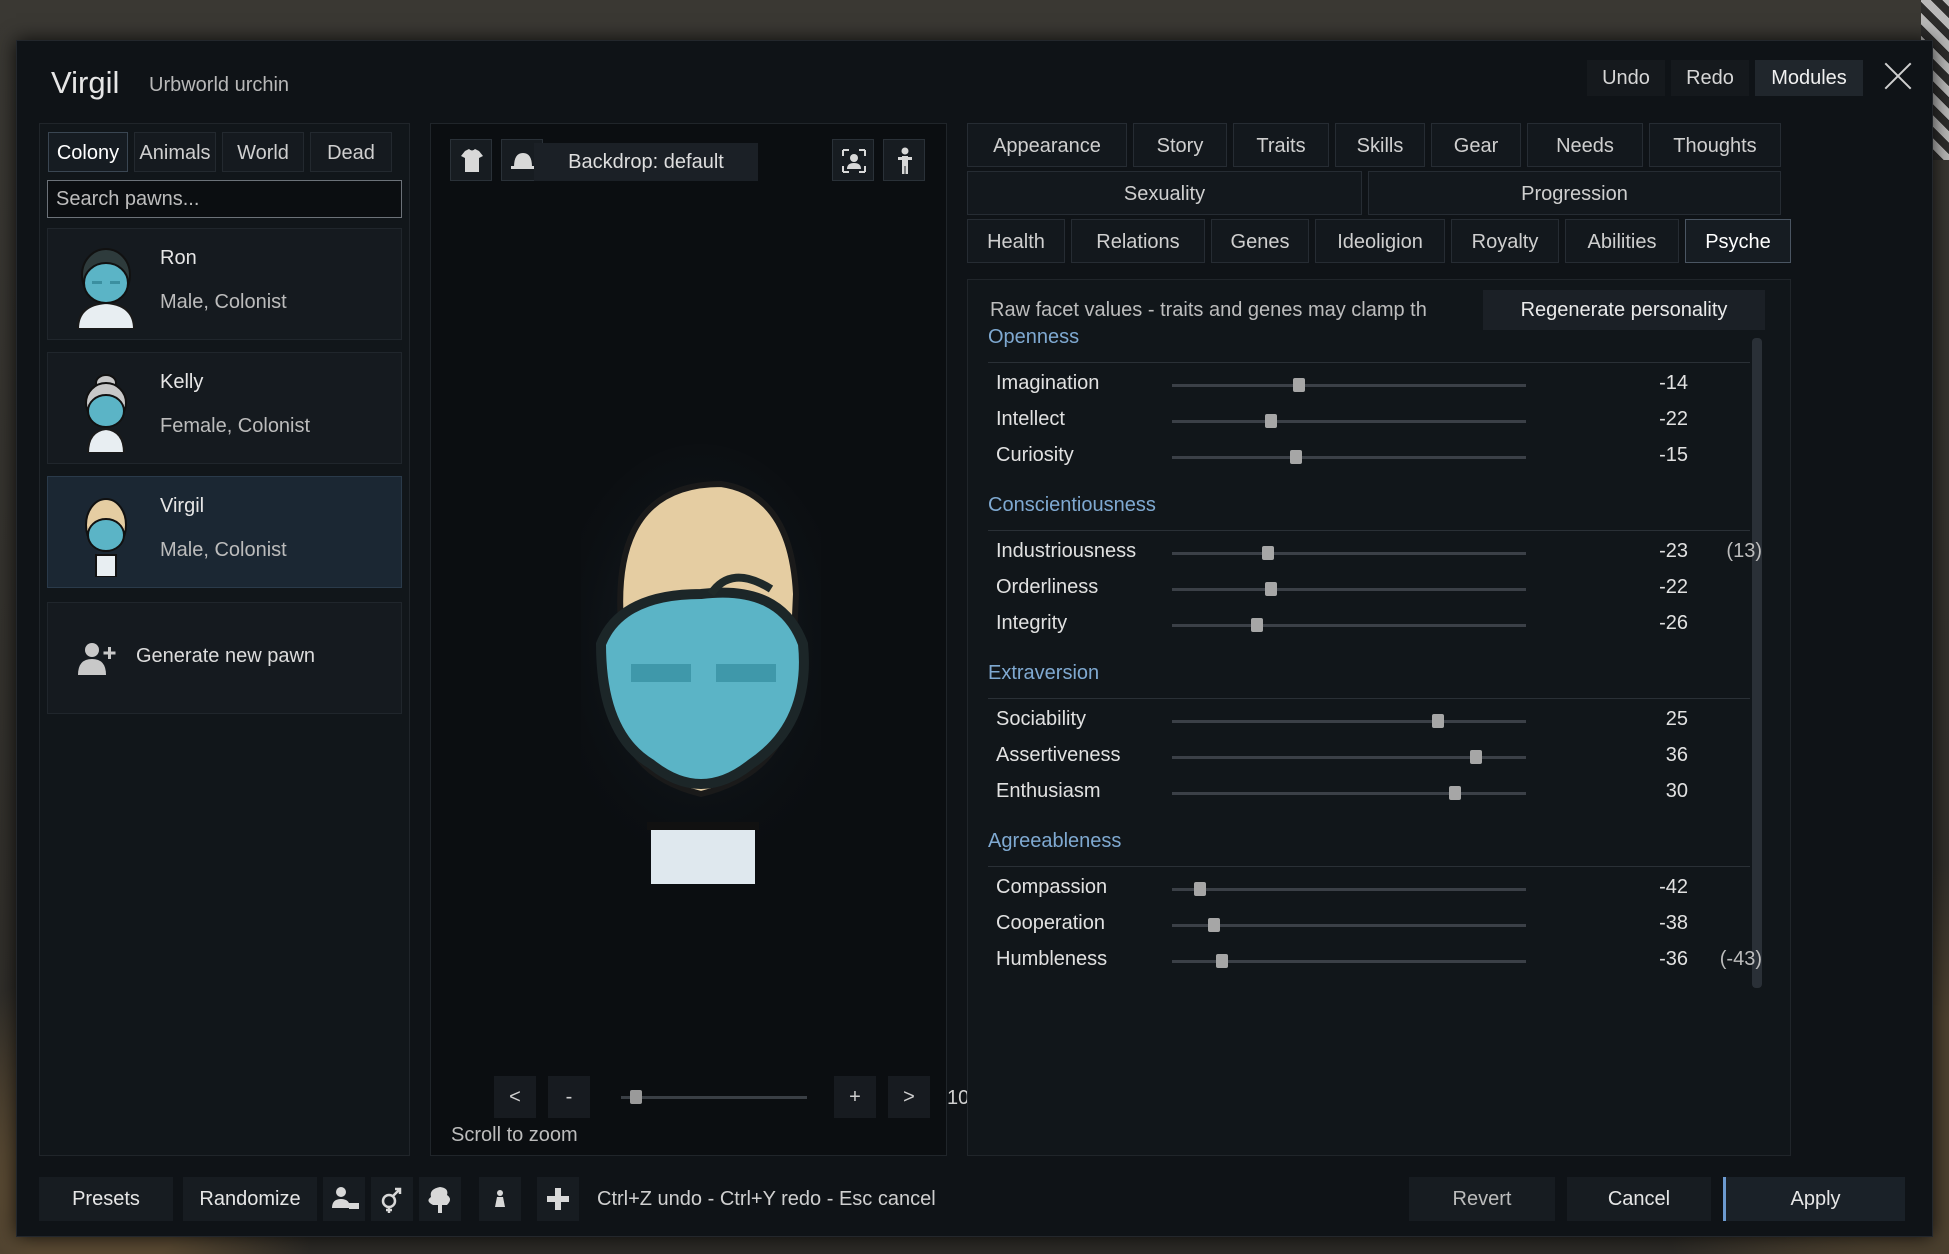 This screenshot has height=1254, width=1949. I want to click on tab-gear: Gear, so click(1476, 145).